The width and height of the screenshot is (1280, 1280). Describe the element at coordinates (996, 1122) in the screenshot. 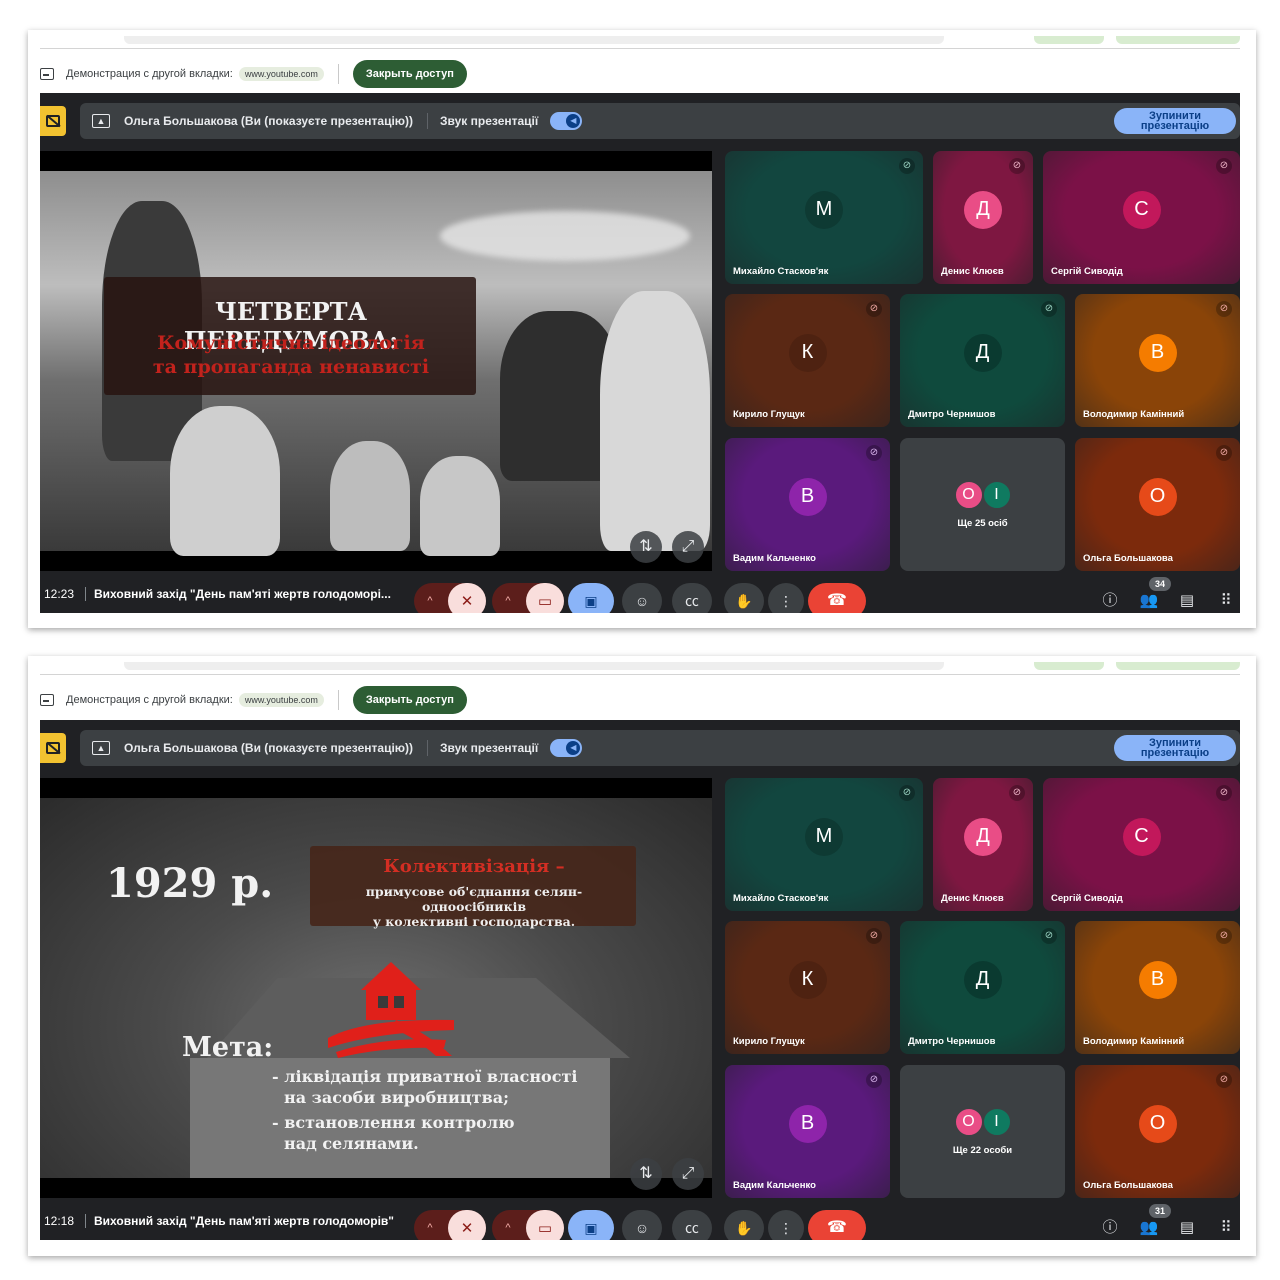

I see `avatar: І` at that location.